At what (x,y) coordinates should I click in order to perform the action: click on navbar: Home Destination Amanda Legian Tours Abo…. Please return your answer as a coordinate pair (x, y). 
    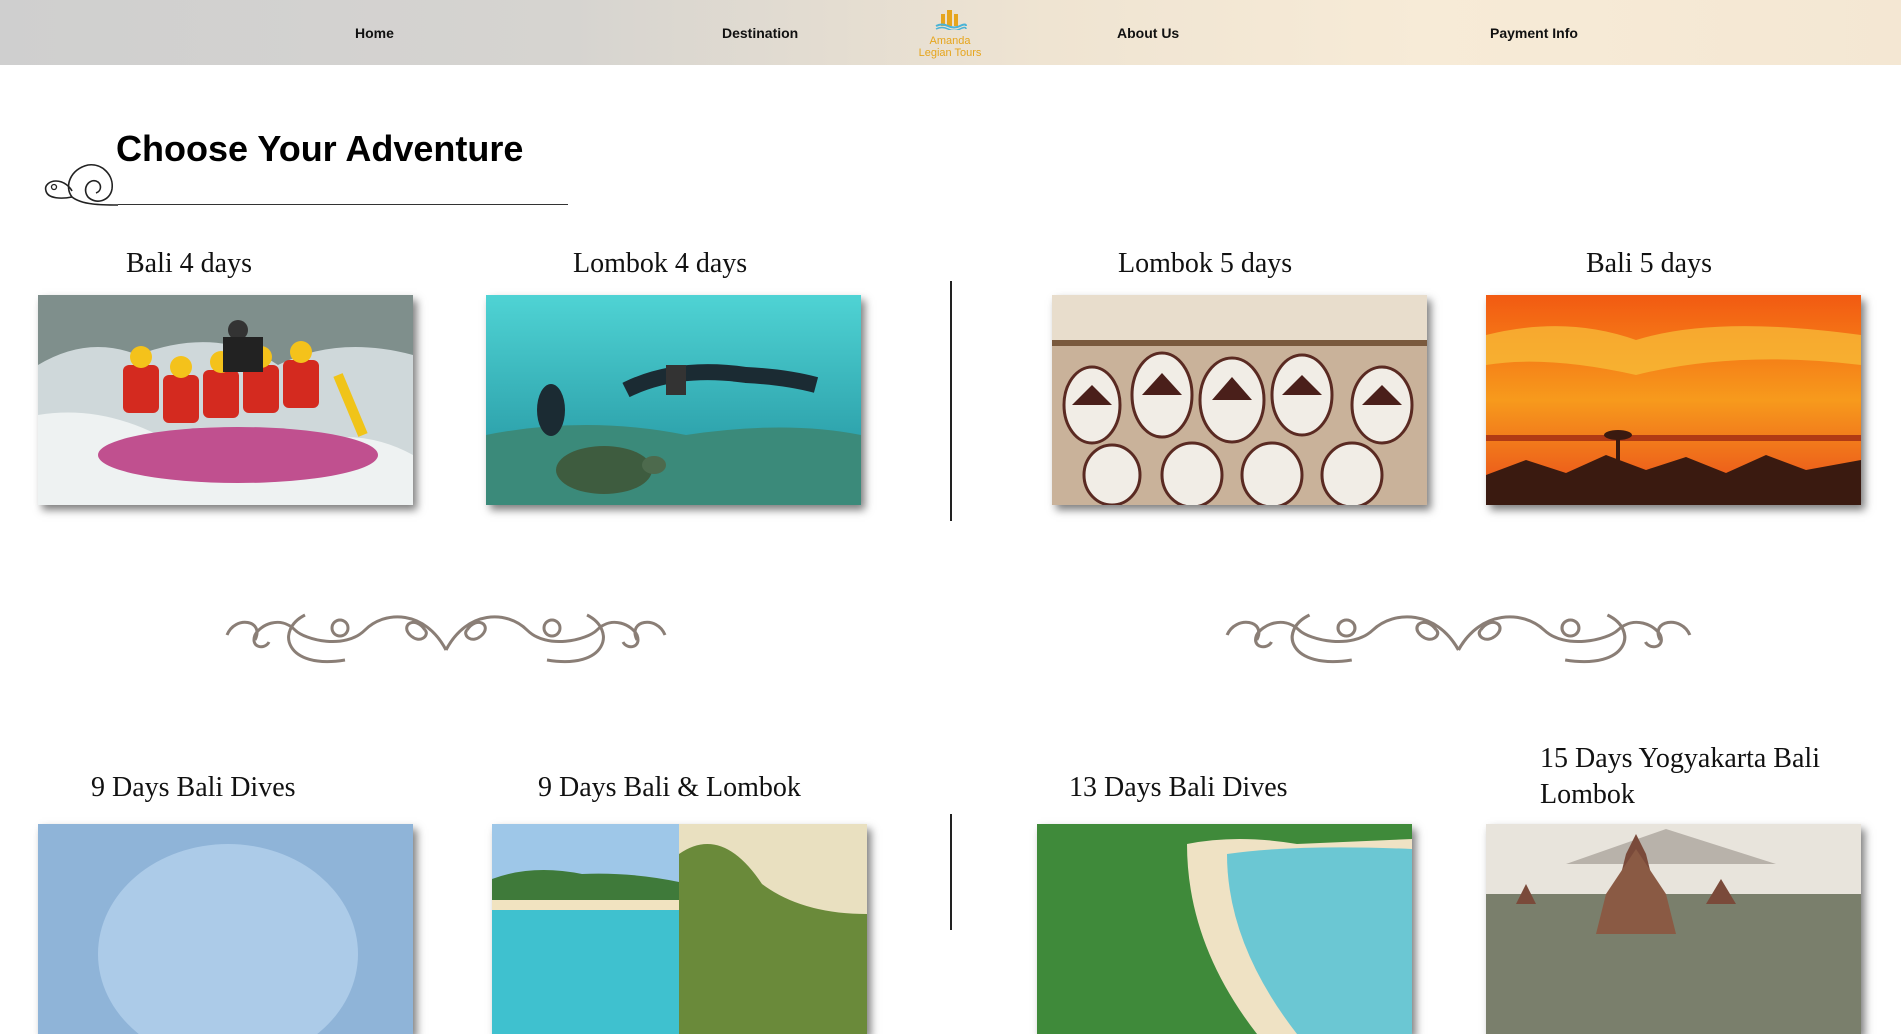
    Looking at the image, I should click on (950, 32).